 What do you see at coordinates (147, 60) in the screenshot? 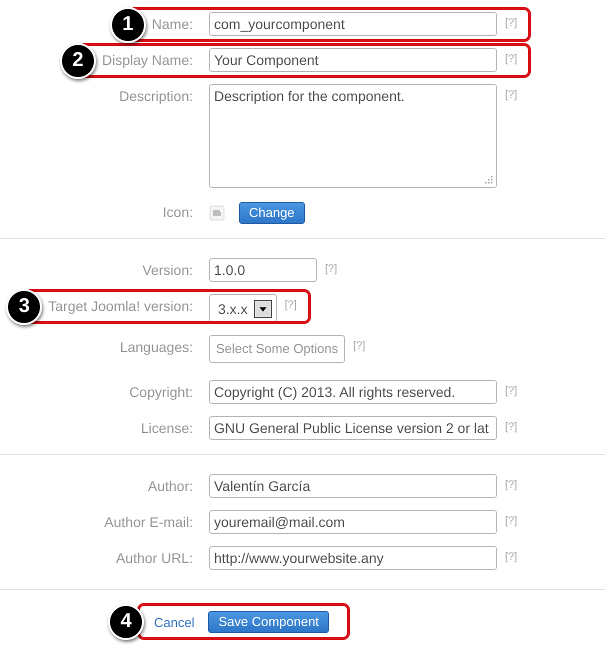
I see `field-label: Display Name:` at bounding box center [147, 60].